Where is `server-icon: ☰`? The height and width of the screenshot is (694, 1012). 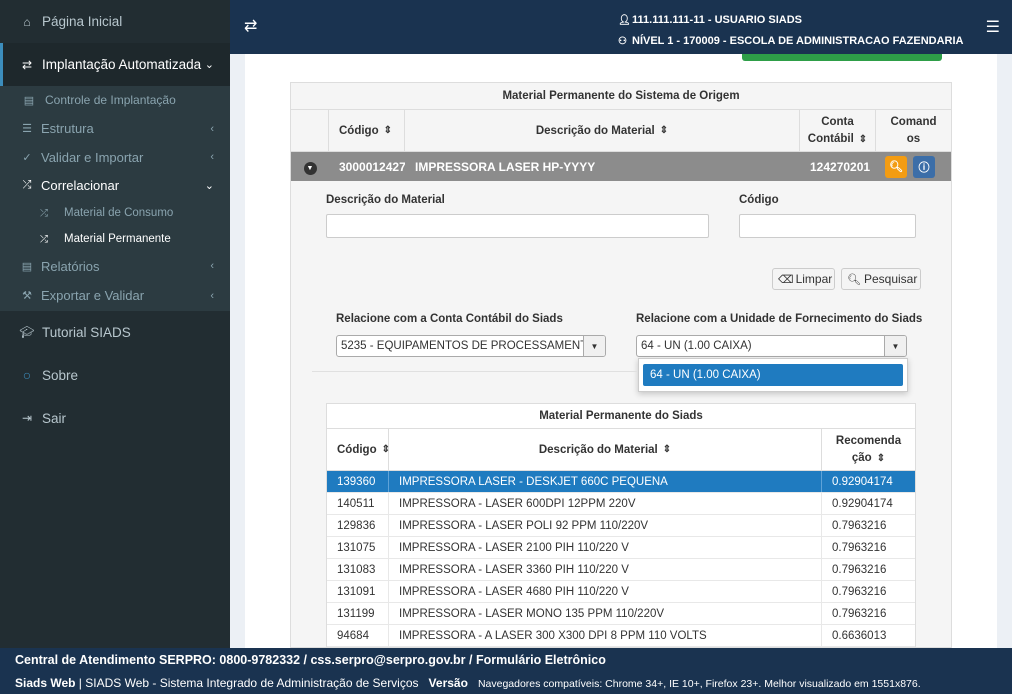
server-icon: ☰ is located at coordinates (27, 129).